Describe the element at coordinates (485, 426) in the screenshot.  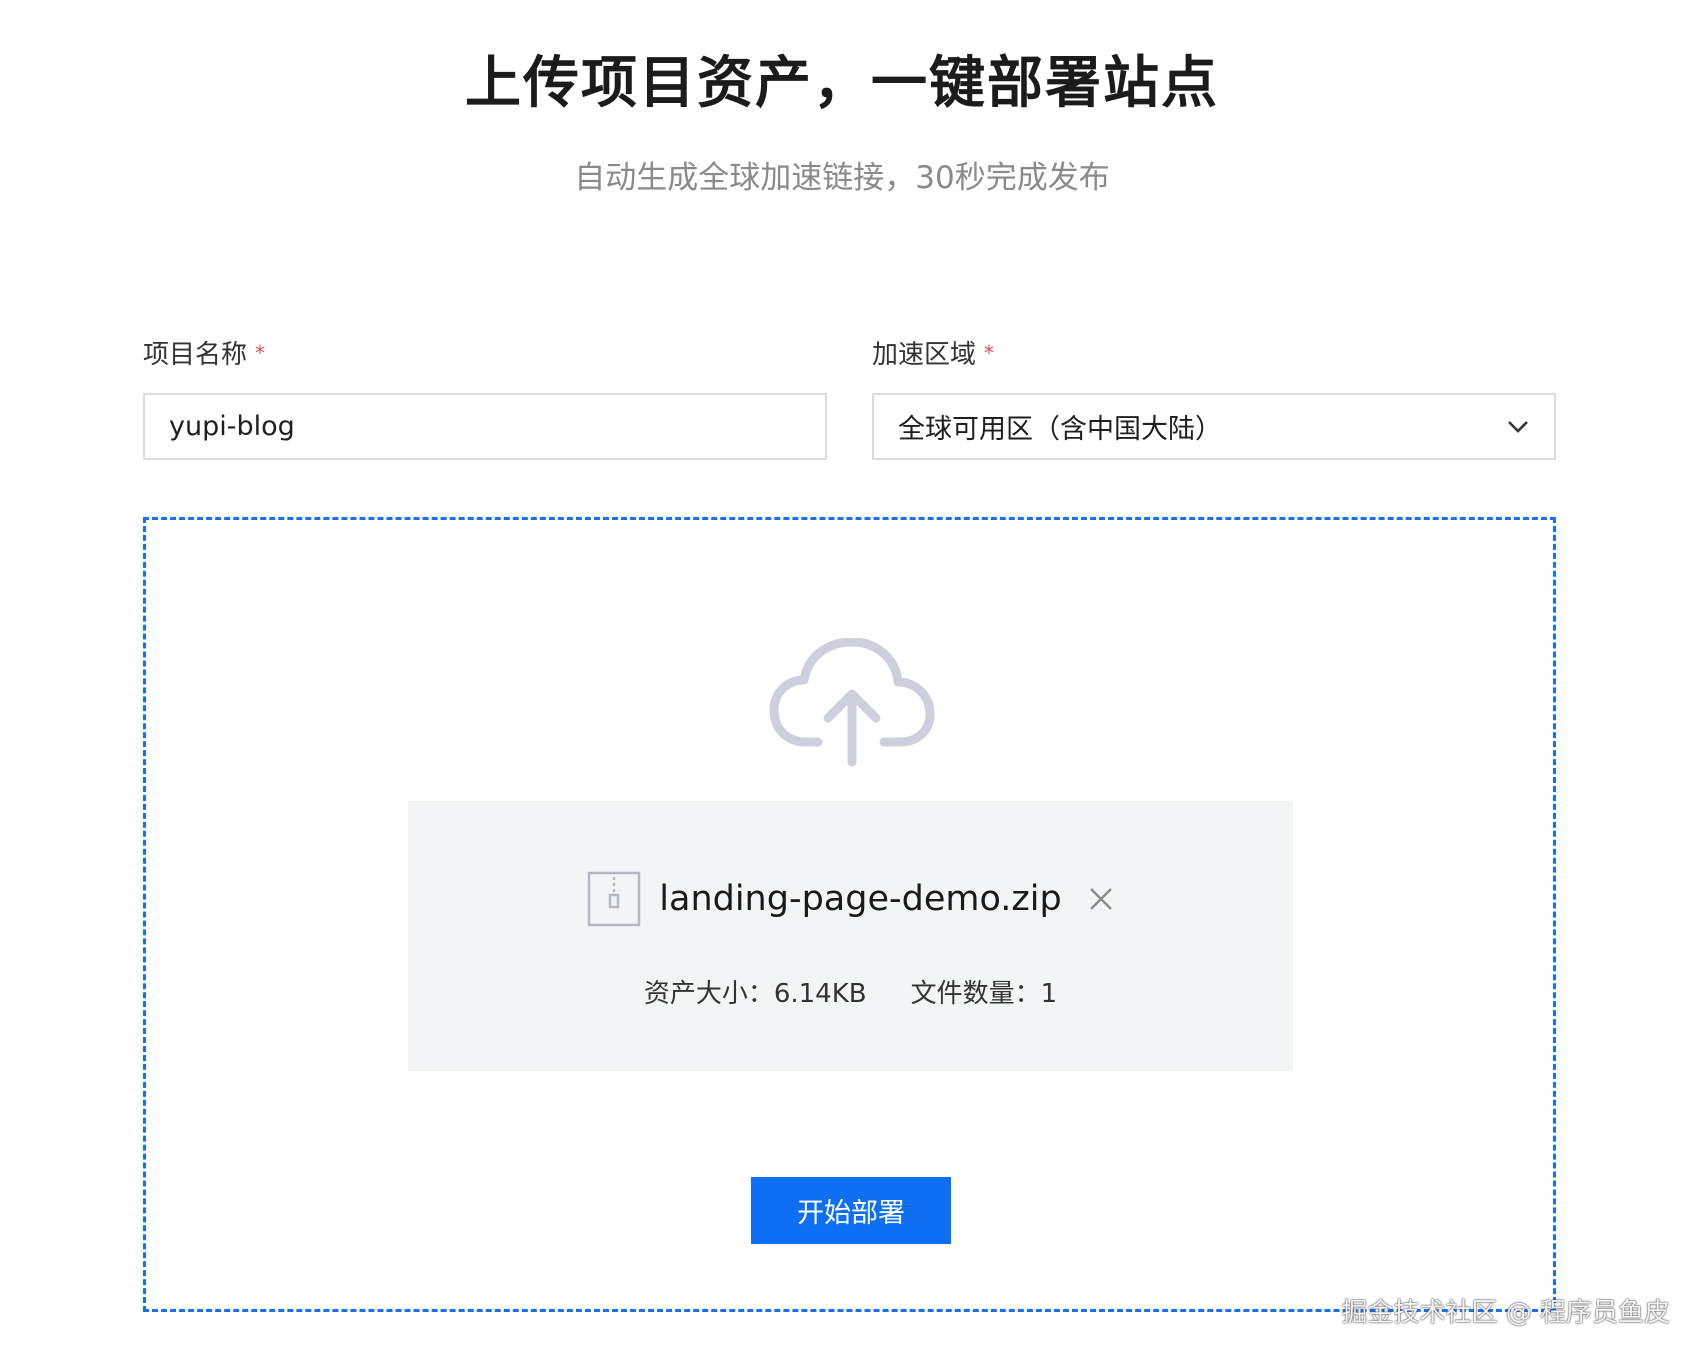
I see `project-name-input: yupi-blog` at that location.